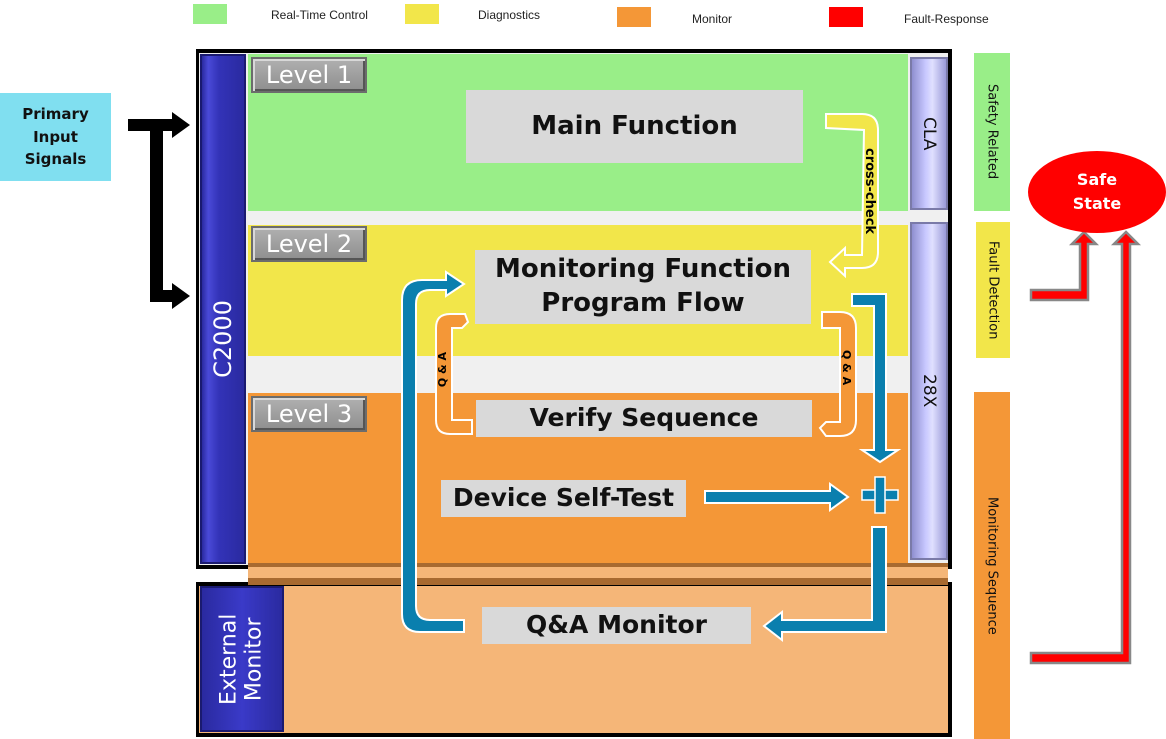  Describe the element at coordinates (1097, 192) in the screenshot. I see `safe-state-ellipse: Safe State` at that location.